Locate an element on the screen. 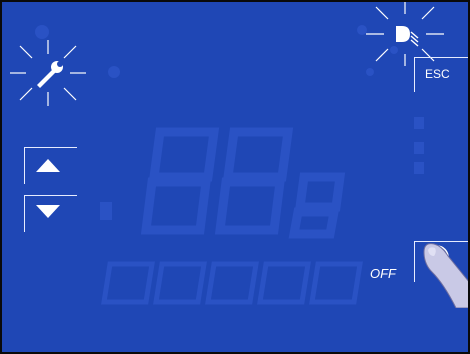 The height and width of the screenshot is (354, 470). esc-button-label: ESC is located at coordinates (437, 74).